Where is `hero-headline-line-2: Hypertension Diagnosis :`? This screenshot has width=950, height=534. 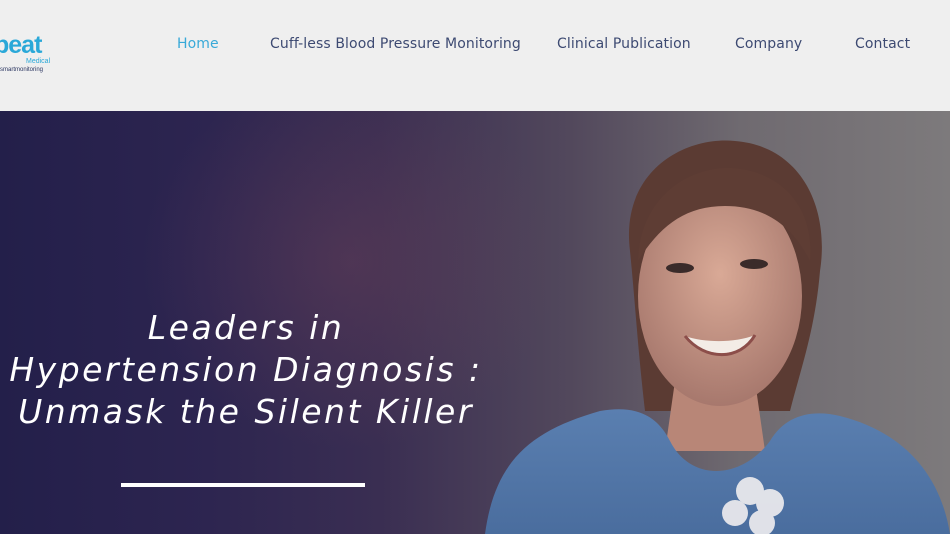 hero-headline-line-2: Hypertension Diagnosis : is located at coordinates (246, 369).